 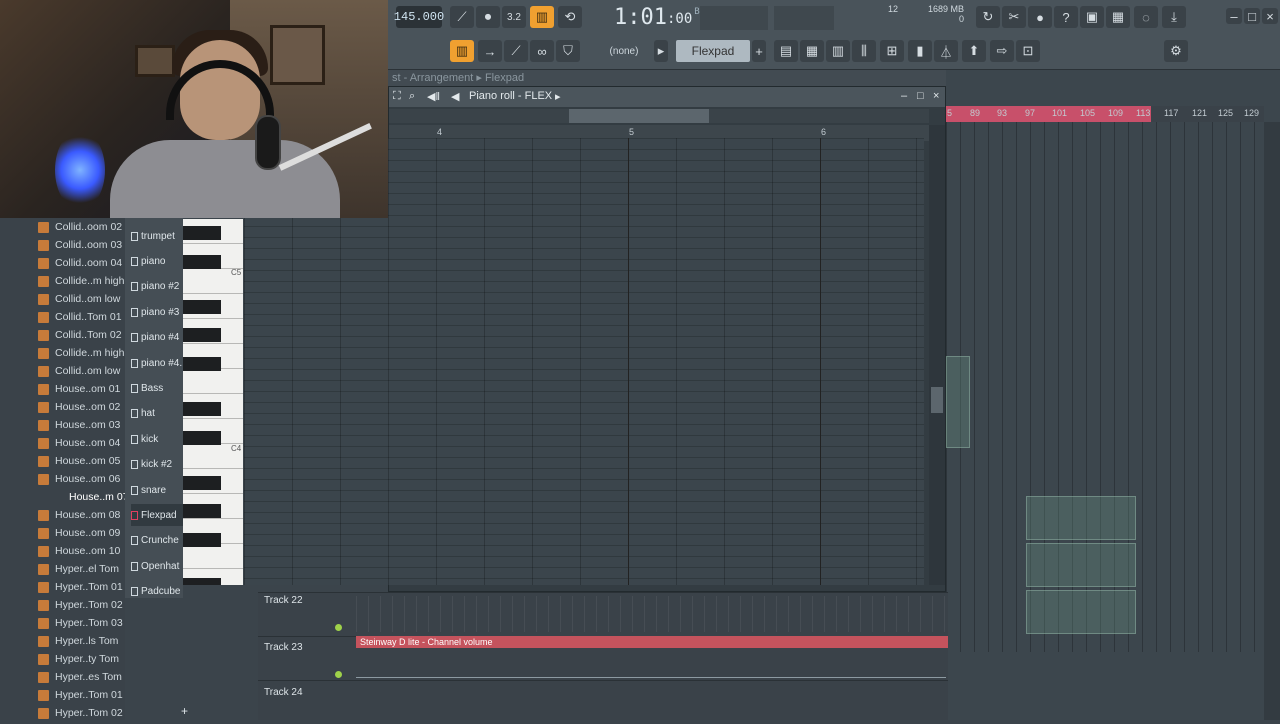 I want to click on minimize-icon: –, so click(x=1234, y=16).